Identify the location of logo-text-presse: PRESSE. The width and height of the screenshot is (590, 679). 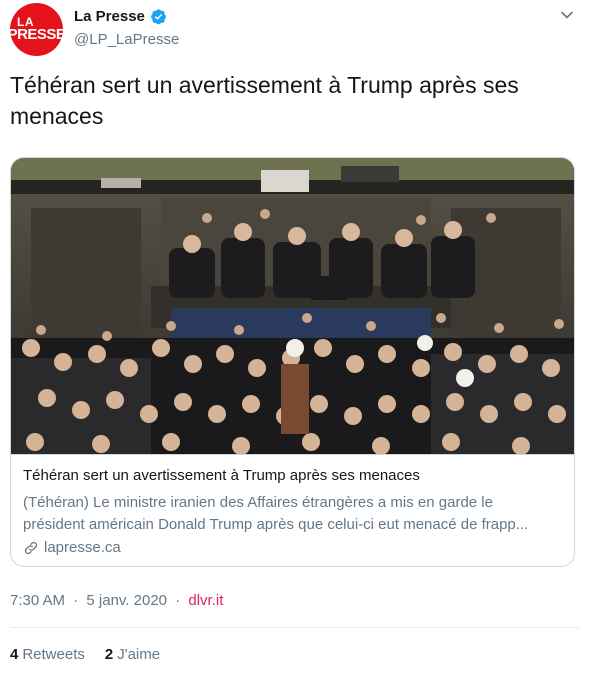
(36, 35).